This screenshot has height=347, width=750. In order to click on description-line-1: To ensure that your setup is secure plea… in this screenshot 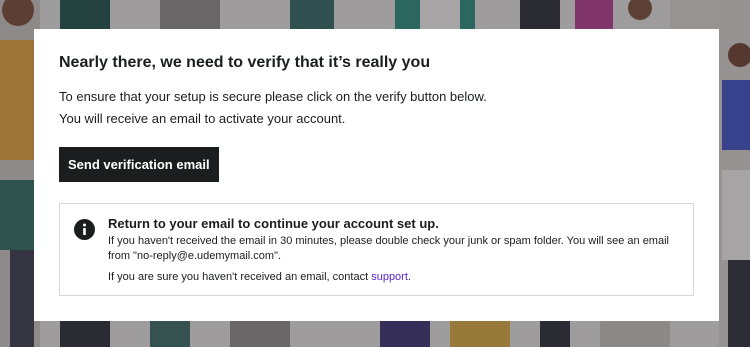, I will do `click(273, 96)`.